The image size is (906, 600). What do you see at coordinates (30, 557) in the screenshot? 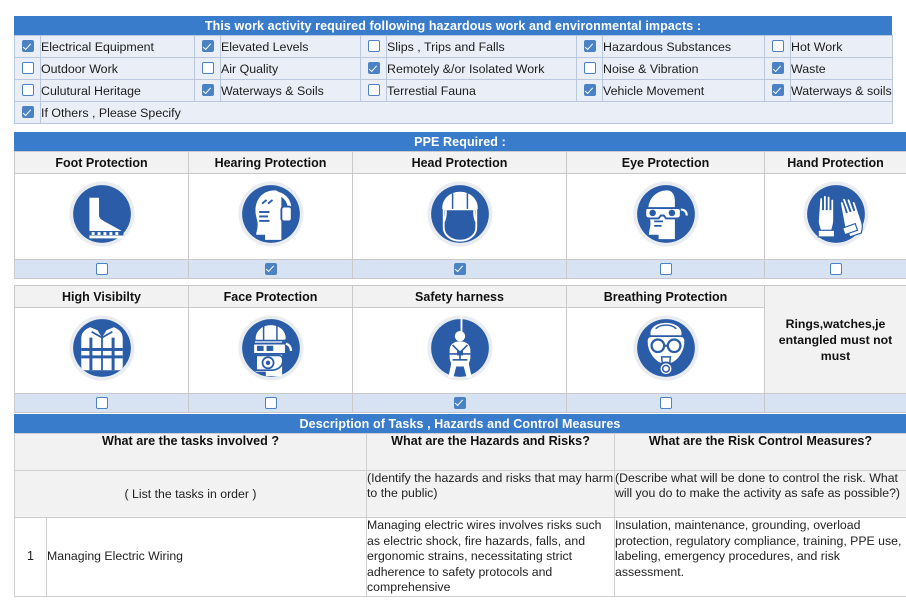
I see `row-number: 1` at bounding box center [30, 557].